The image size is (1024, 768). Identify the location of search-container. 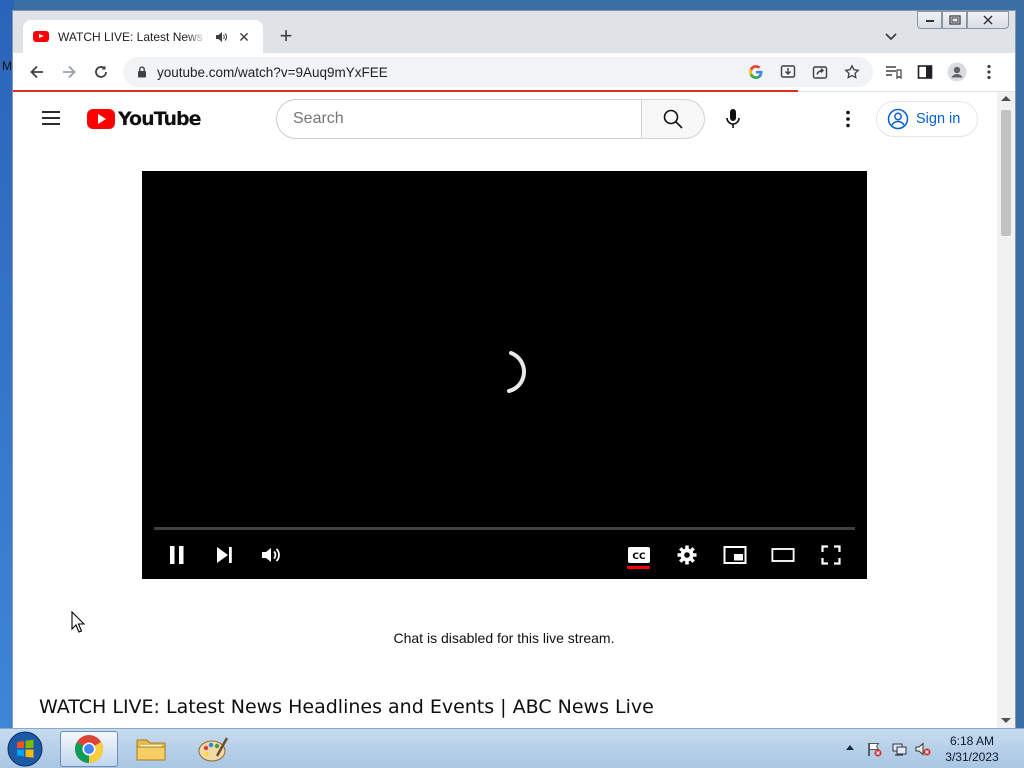
(459, 119).